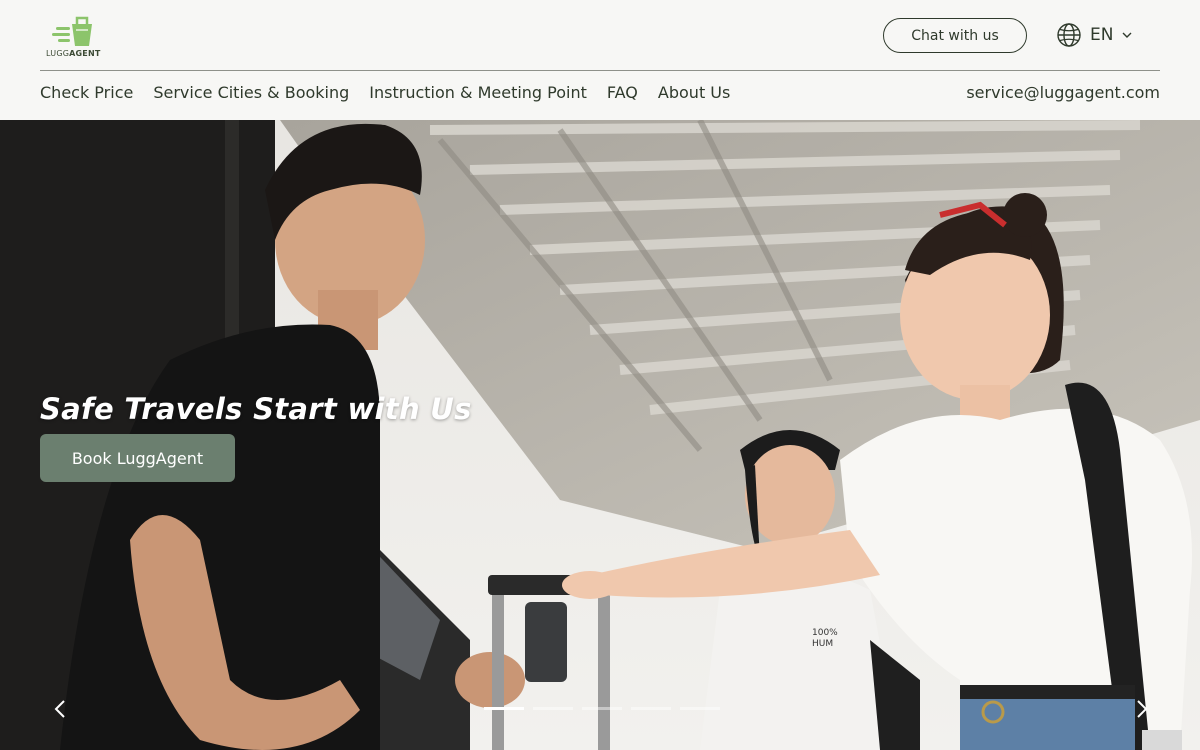  What do you see at coordinates (1063, 92) in the screenshot?
I see `contact-email-link: service@luggagent.com` at bounding box center [1063, 92].